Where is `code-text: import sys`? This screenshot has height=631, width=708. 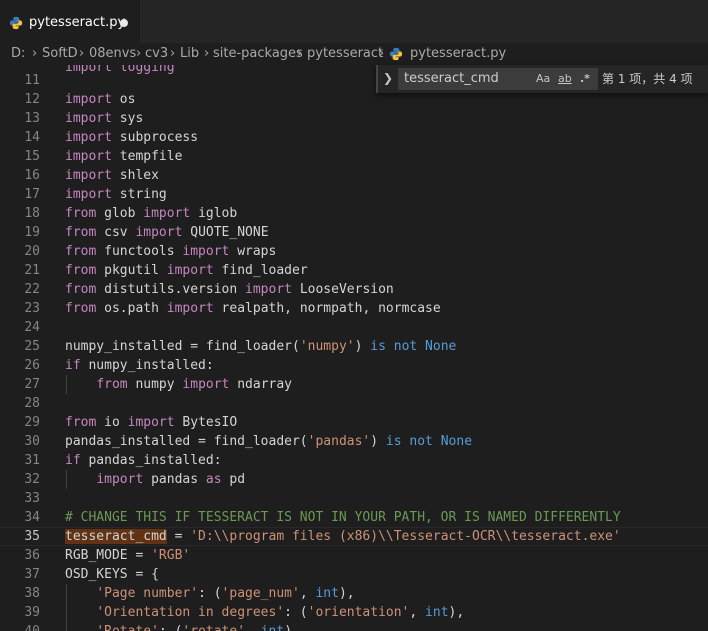
code-text: import sys is located at coordinates (104, 118).